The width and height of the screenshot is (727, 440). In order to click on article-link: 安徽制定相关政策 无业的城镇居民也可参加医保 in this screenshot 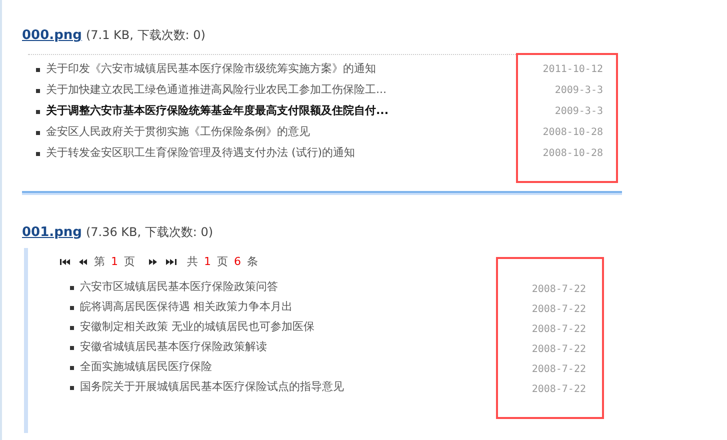, I will do `click(197, 327)`.